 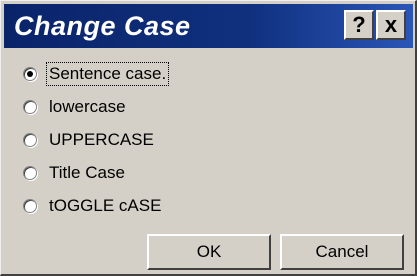 I want to click on radio-uppercase, so click(x=30, y=140).